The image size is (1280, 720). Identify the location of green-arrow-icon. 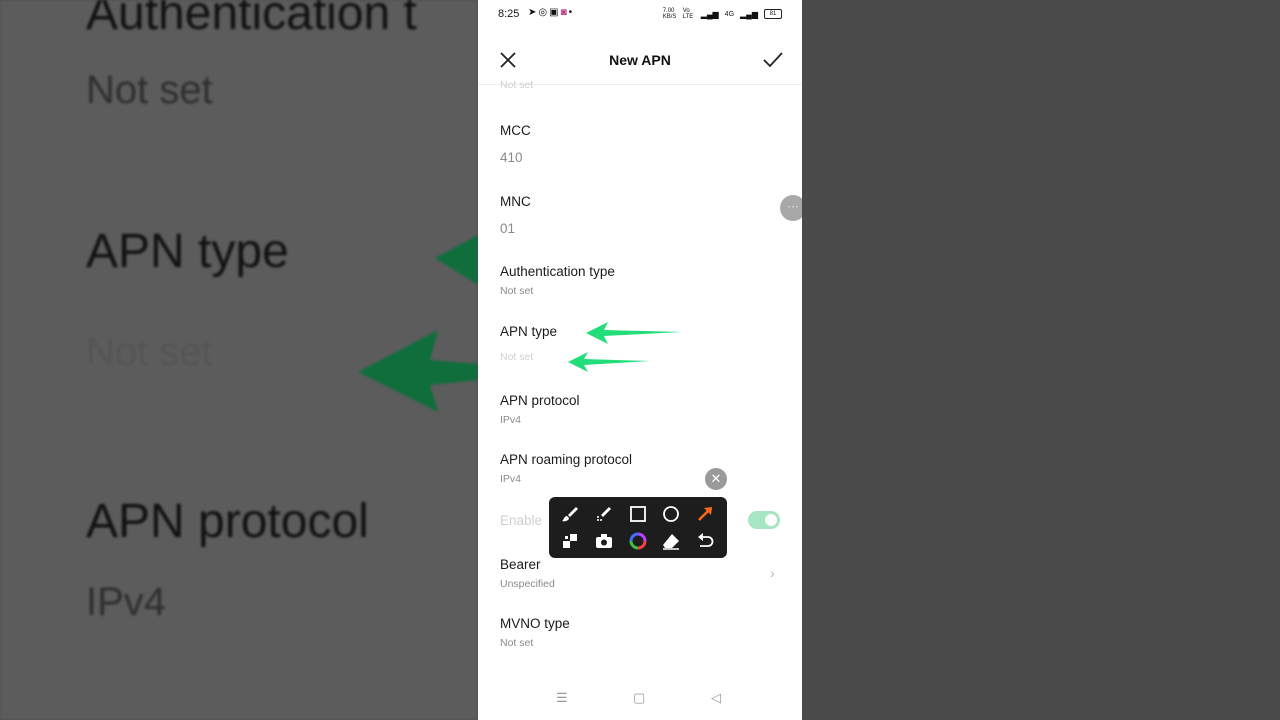
(634, 333).